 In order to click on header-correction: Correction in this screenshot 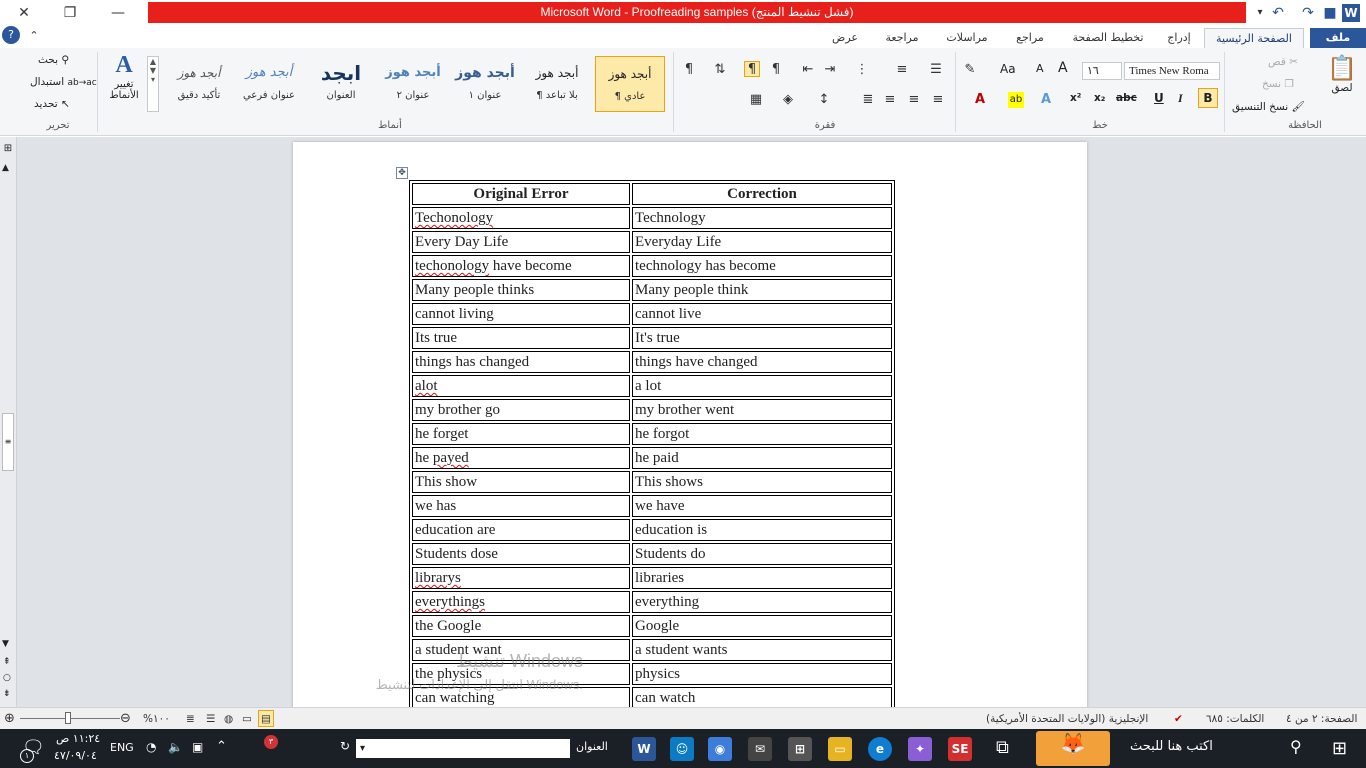, I will do `click(762, 194)`.